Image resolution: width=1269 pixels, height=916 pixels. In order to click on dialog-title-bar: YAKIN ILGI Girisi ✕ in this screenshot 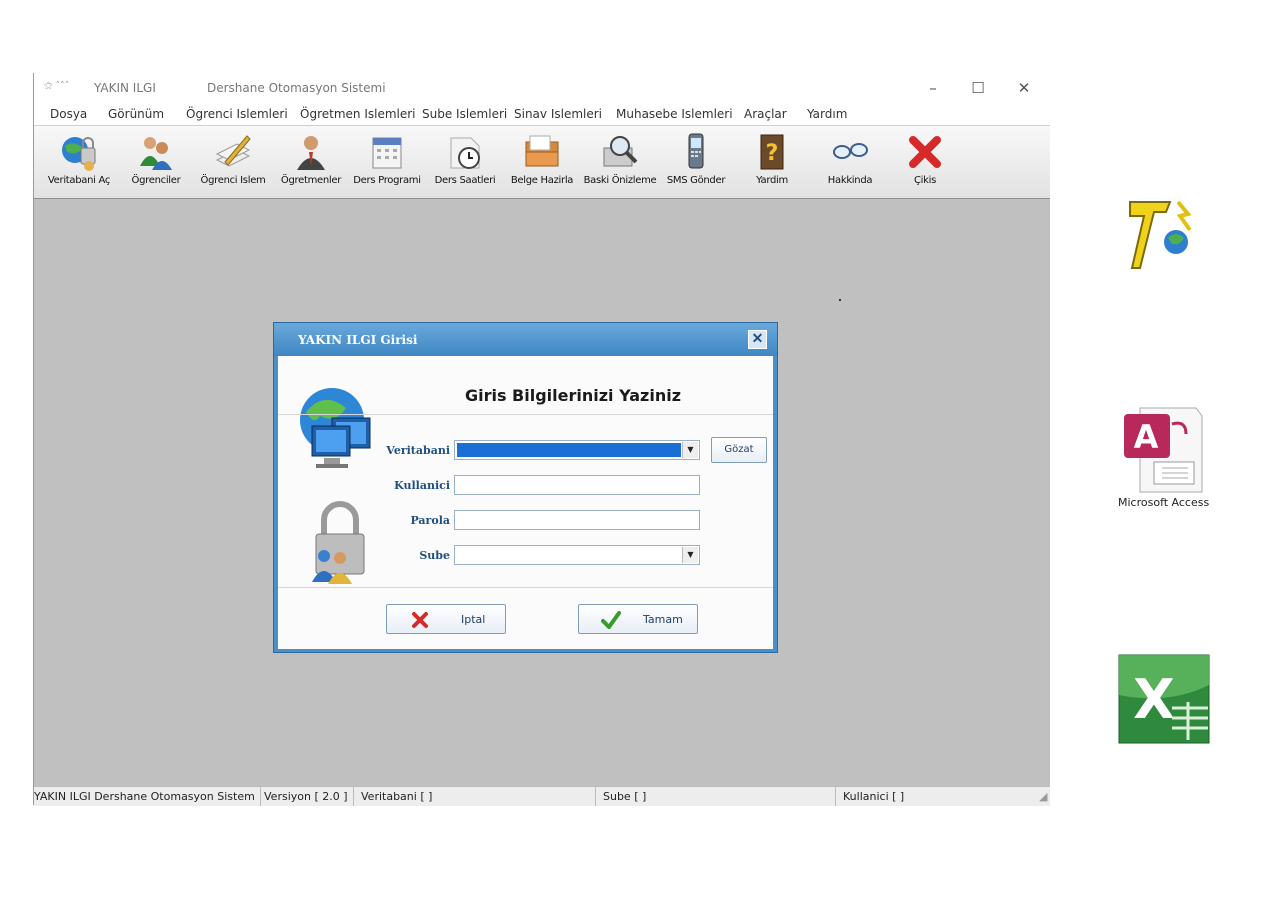, I will do `click(525, 339)`.